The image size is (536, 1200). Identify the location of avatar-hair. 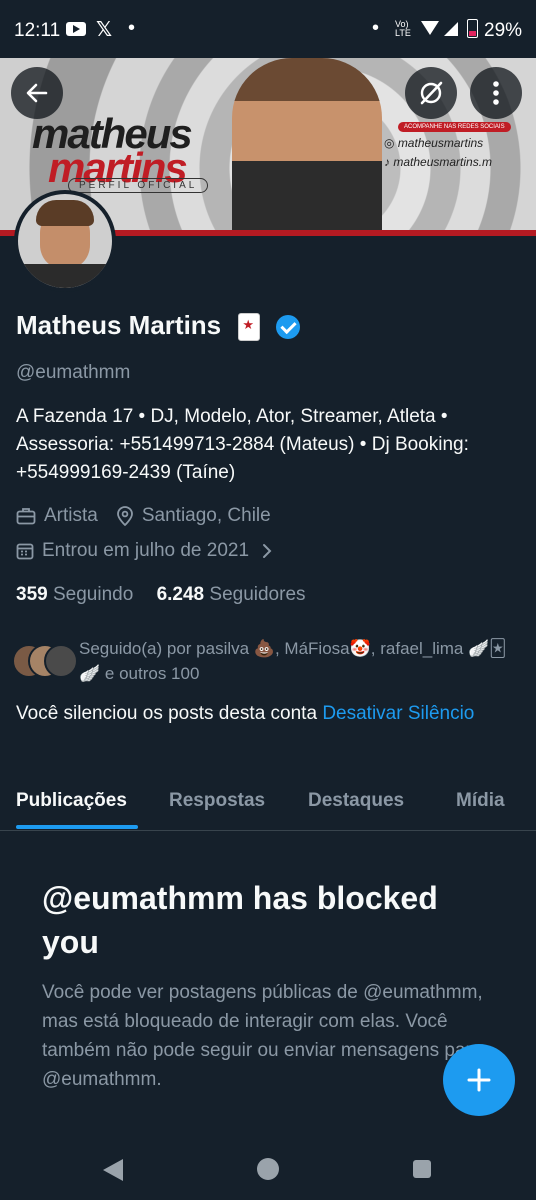
(65, 213).